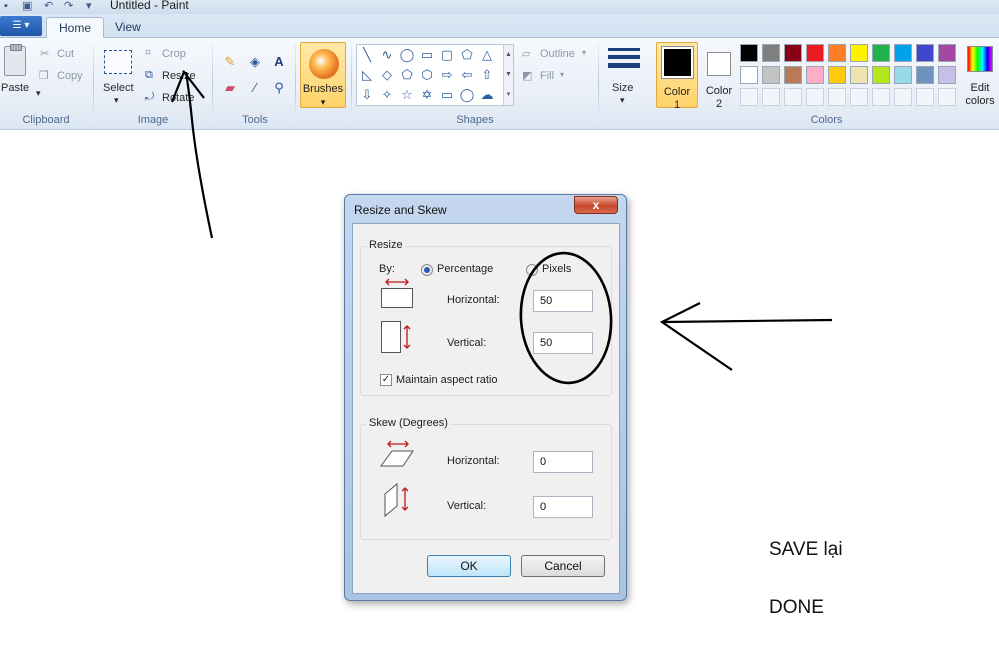  I want to click on curve-shape-icon: ∿, so click(387, 55).